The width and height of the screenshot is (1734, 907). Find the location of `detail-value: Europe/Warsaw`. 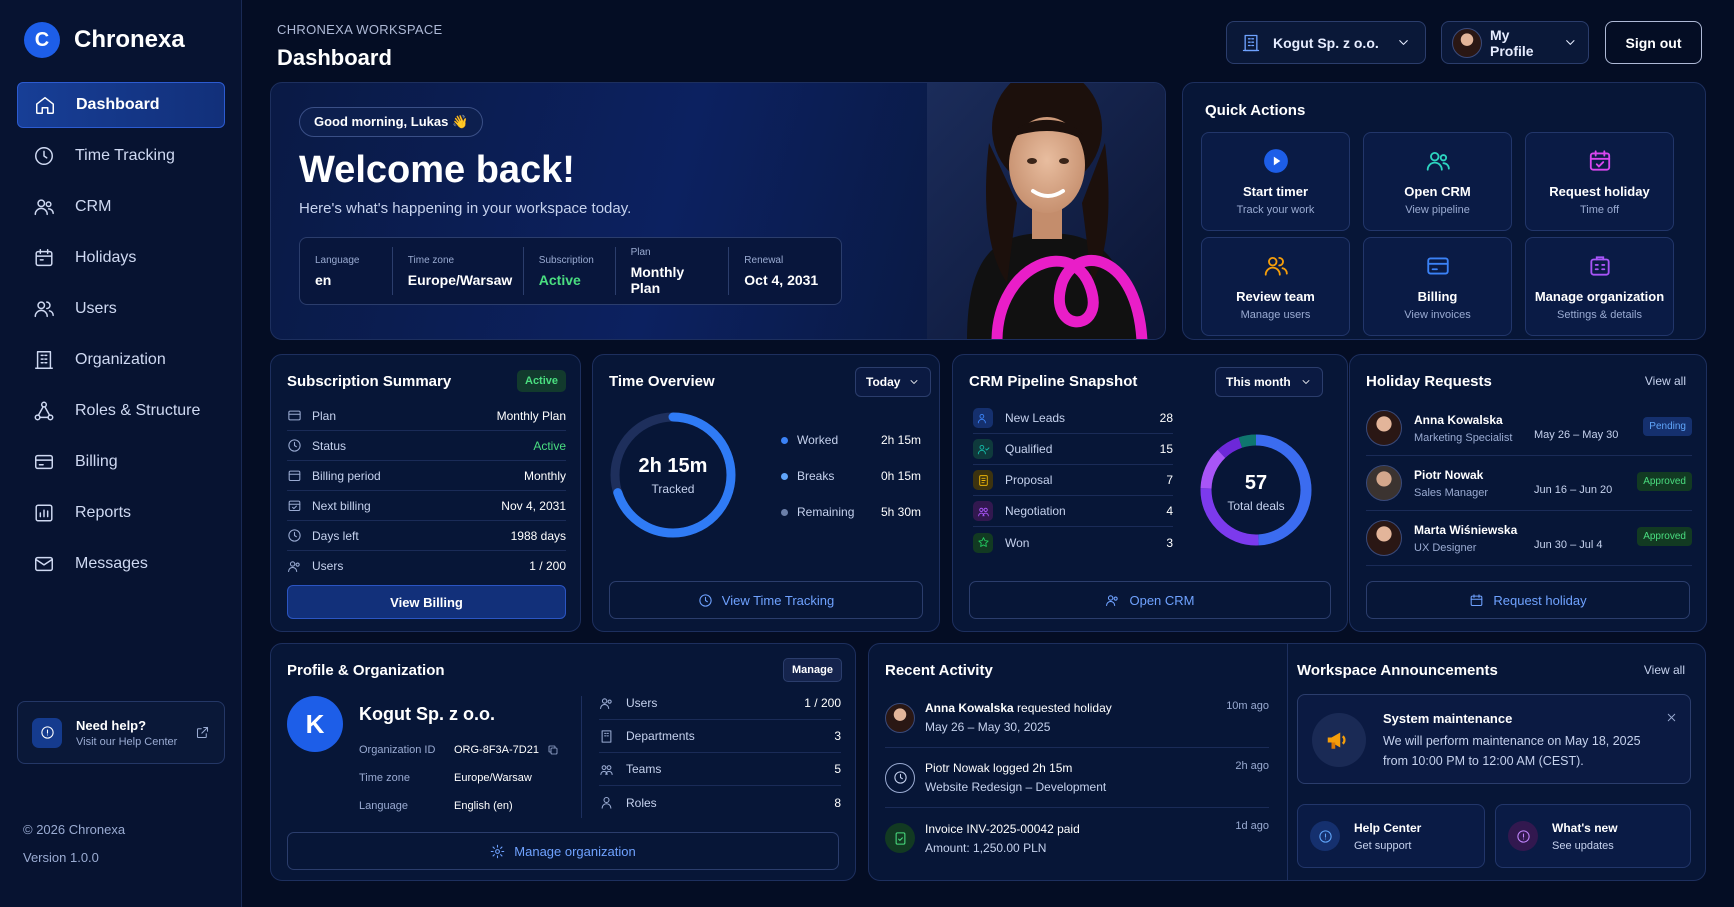

detail-value: Europe/Warsaw is located at coordinates (493, 778).